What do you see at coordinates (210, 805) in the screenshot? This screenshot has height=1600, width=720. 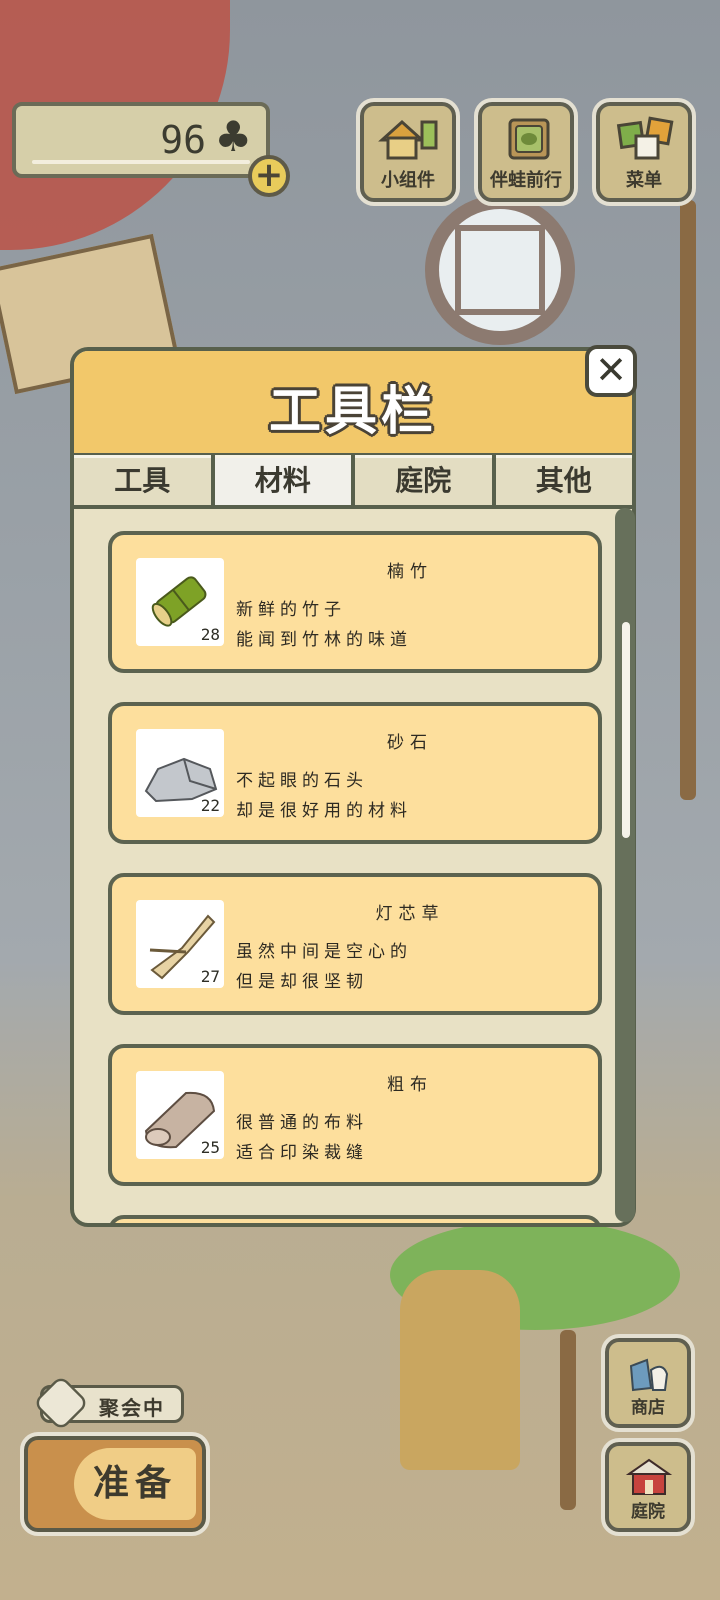 I see `item-quantity: 22` at bounding box center [210, 805].